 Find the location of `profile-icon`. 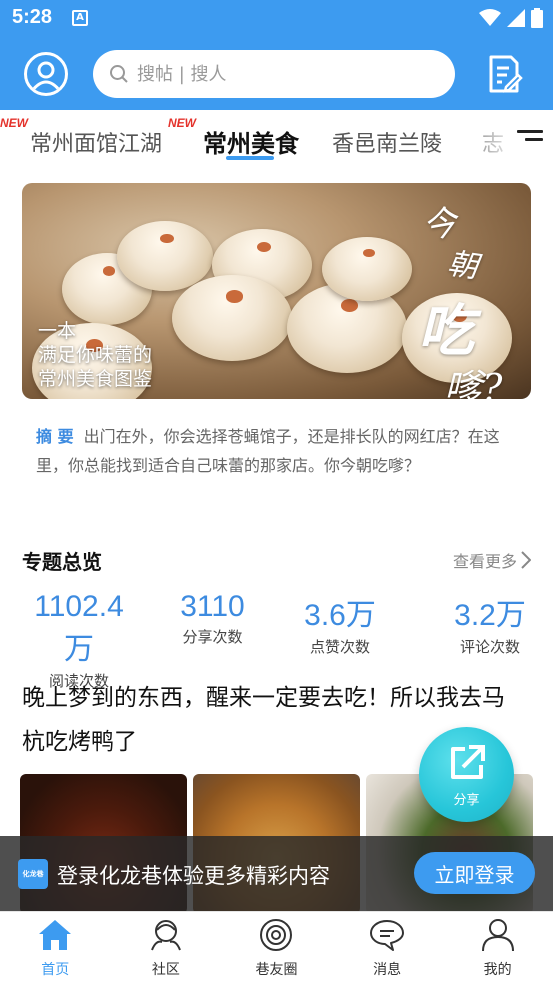

profile-icon is located at coordinates (497, 935).